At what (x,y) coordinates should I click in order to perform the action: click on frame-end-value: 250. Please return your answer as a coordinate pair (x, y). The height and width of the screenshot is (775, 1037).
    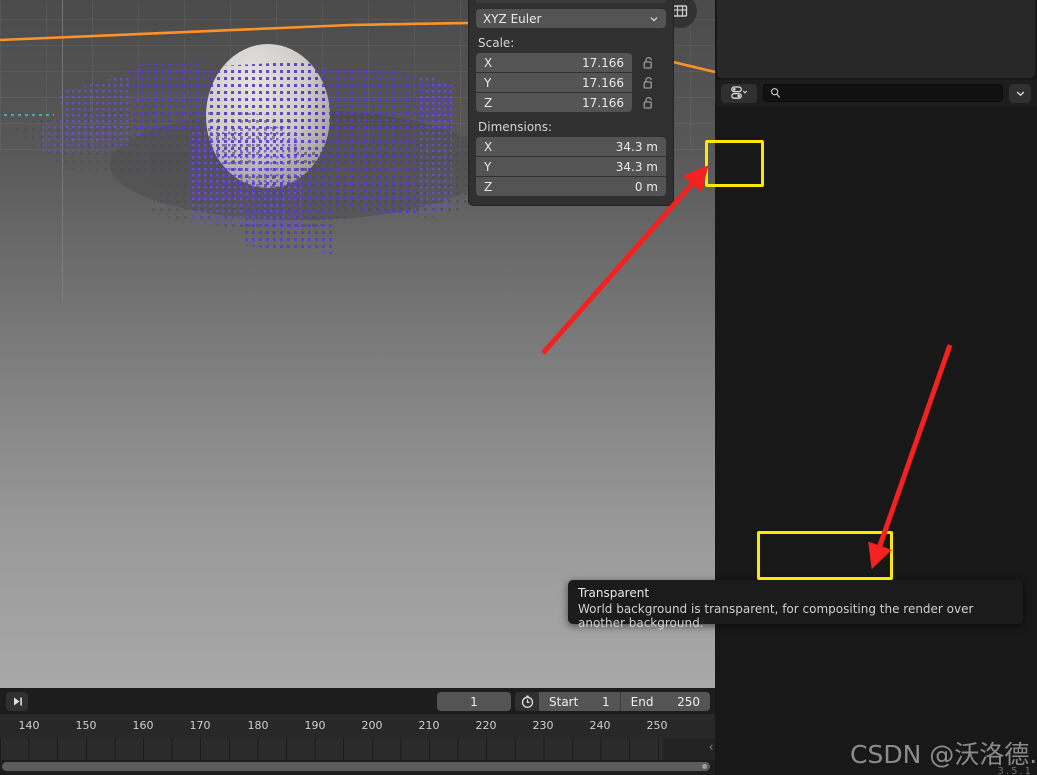
    Looking at the image, I should click on (688, 701).